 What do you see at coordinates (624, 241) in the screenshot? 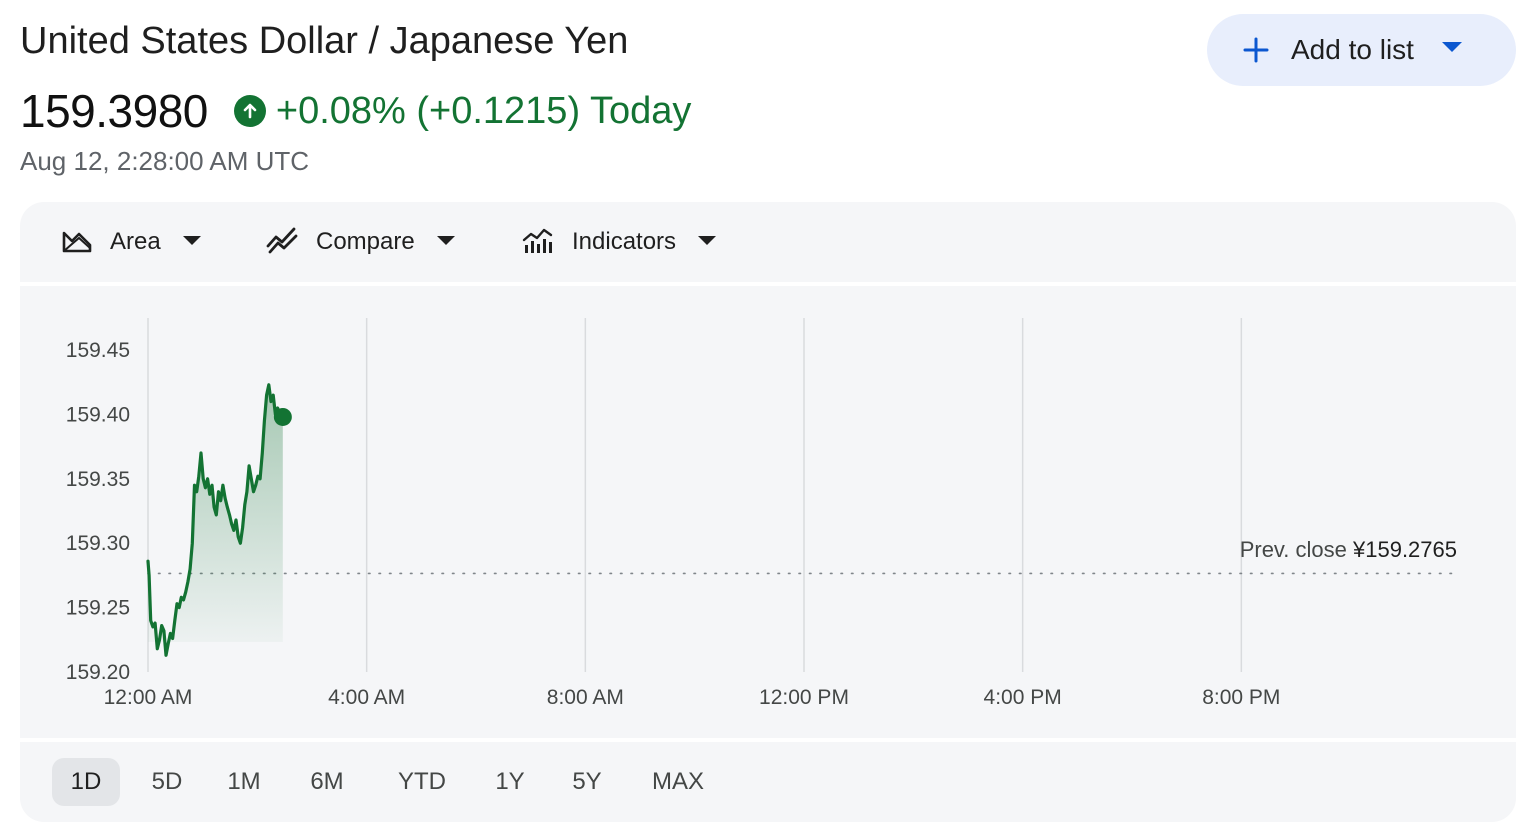
I see `indicators-label: Indicators` at bounding box center [624, 241].